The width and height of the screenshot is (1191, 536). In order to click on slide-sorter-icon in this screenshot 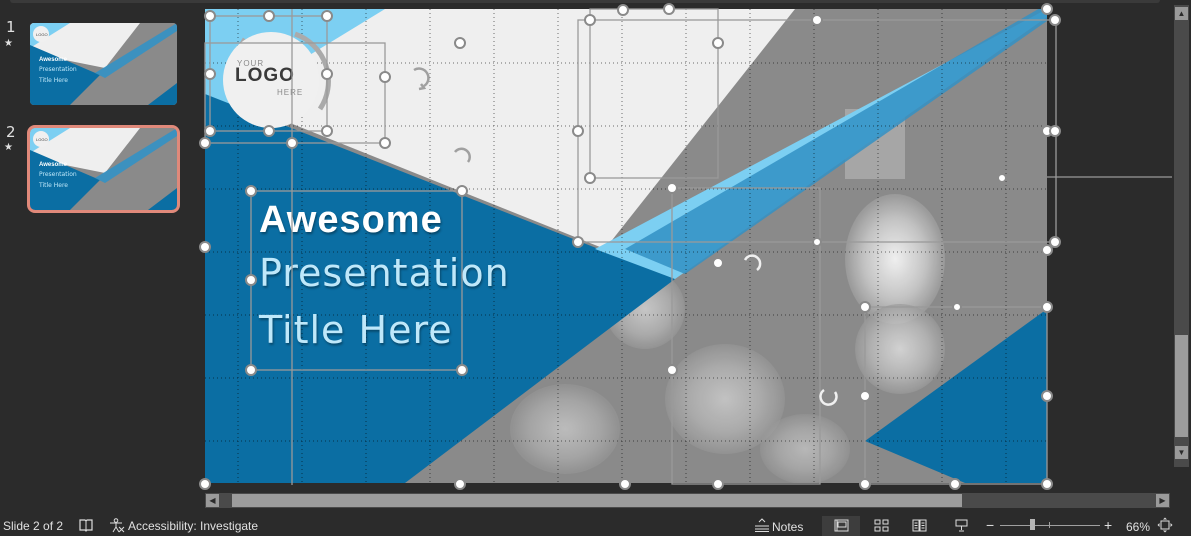, I will do `click(881, 525)`.